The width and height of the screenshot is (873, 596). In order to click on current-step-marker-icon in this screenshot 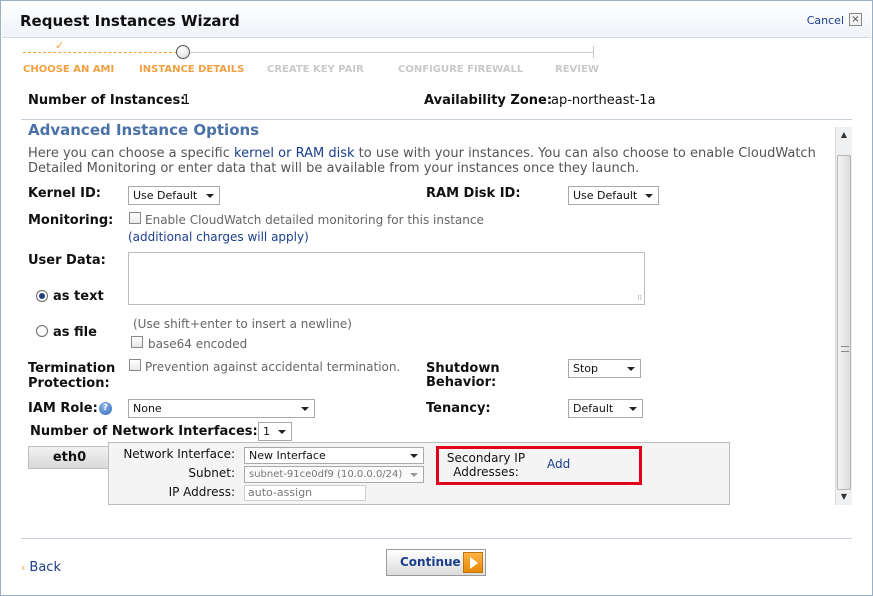, I will do `click(183, 52)`.